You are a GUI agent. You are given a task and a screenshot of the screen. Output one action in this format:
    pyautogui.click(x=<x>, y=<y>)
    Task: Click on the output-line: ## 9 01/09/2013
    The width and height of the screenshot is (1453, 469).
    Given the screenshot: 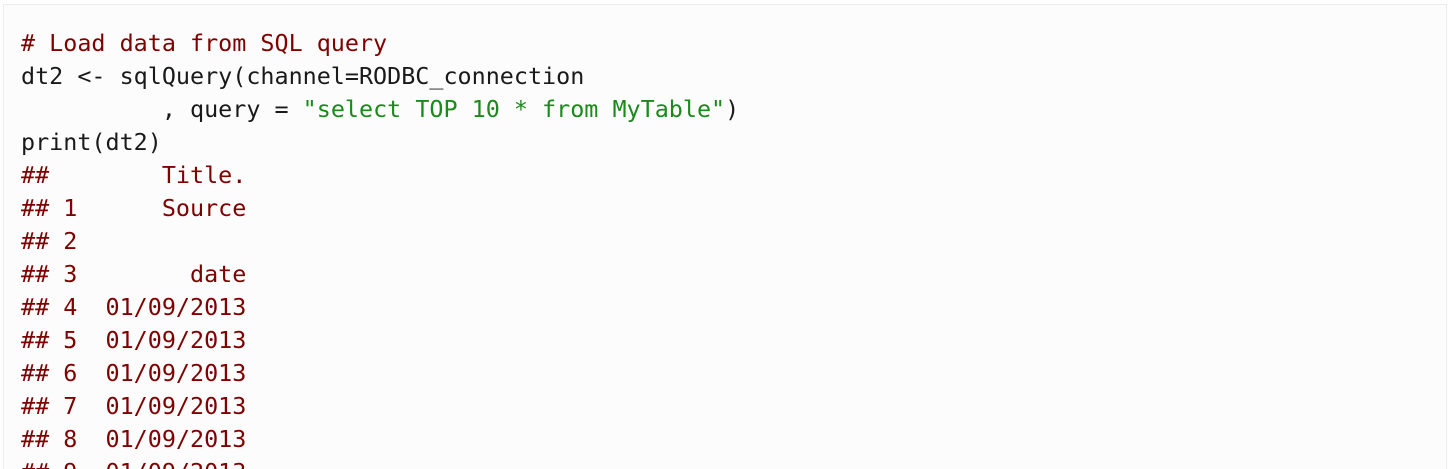 What is the action you would take?
    pyautogui.click(x=380, y=462)
    